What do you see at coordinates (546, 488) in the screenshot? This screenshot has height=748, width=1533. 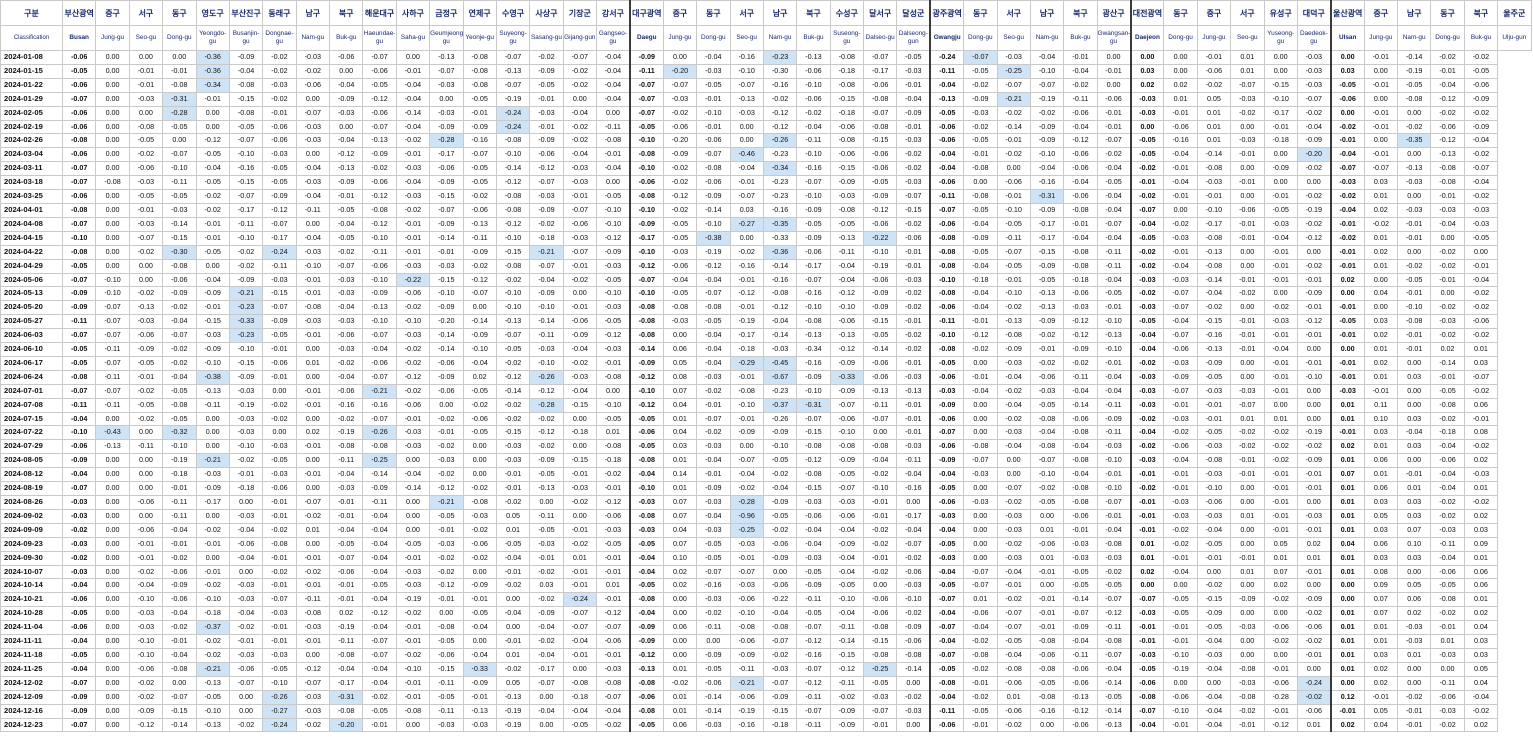 I see `value-cell: -0.13` at bounding box center [546, 488].